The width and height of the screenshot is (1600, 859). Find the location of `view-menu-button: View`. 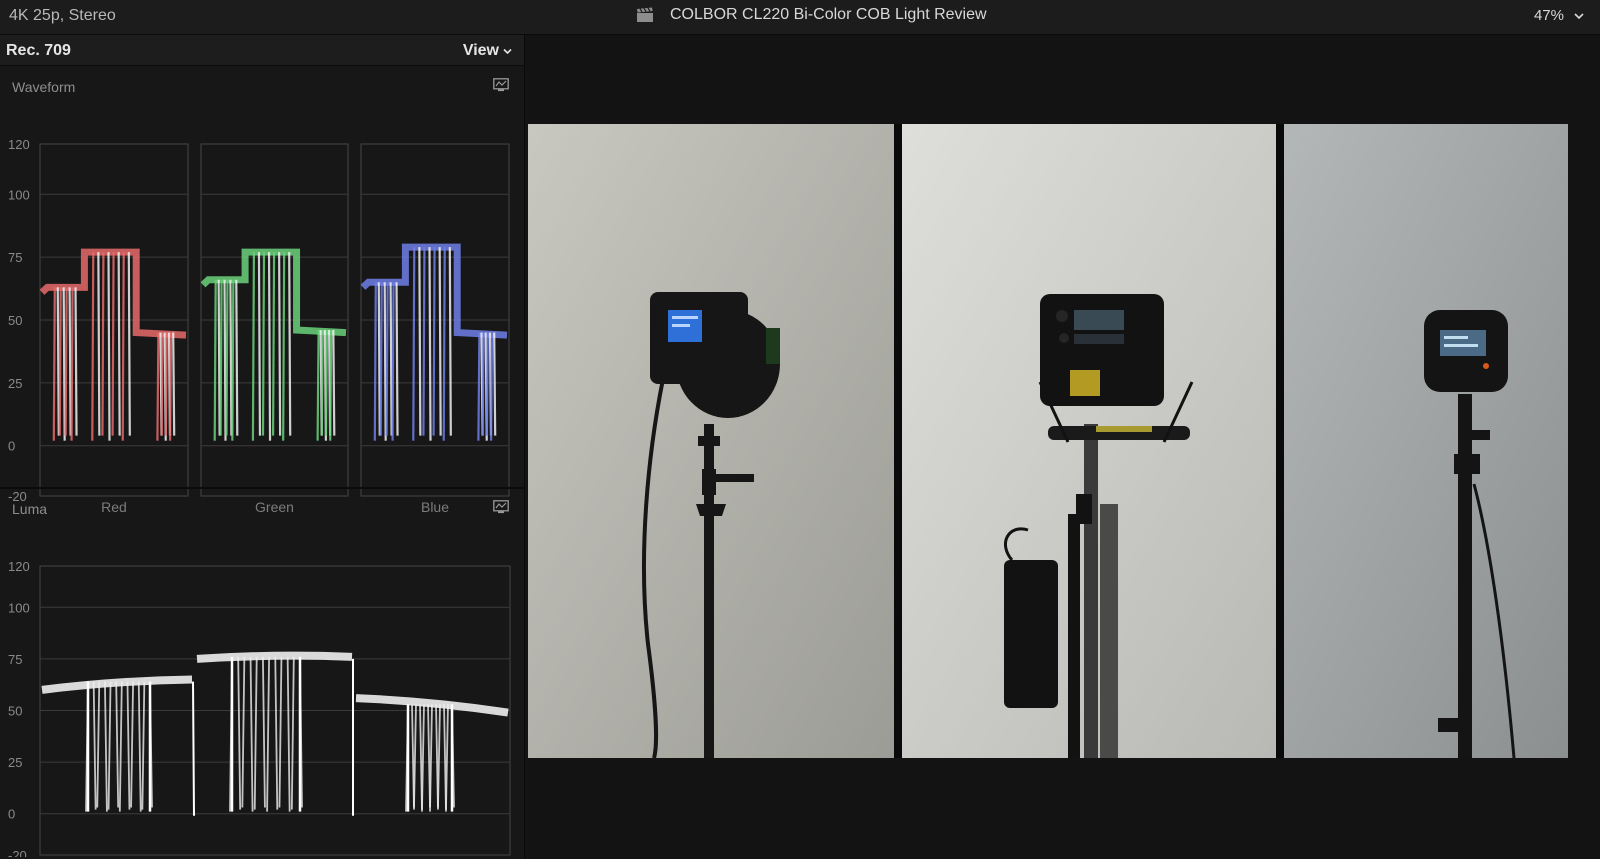

view-menu-button: View is located at coordinates (487, 51).